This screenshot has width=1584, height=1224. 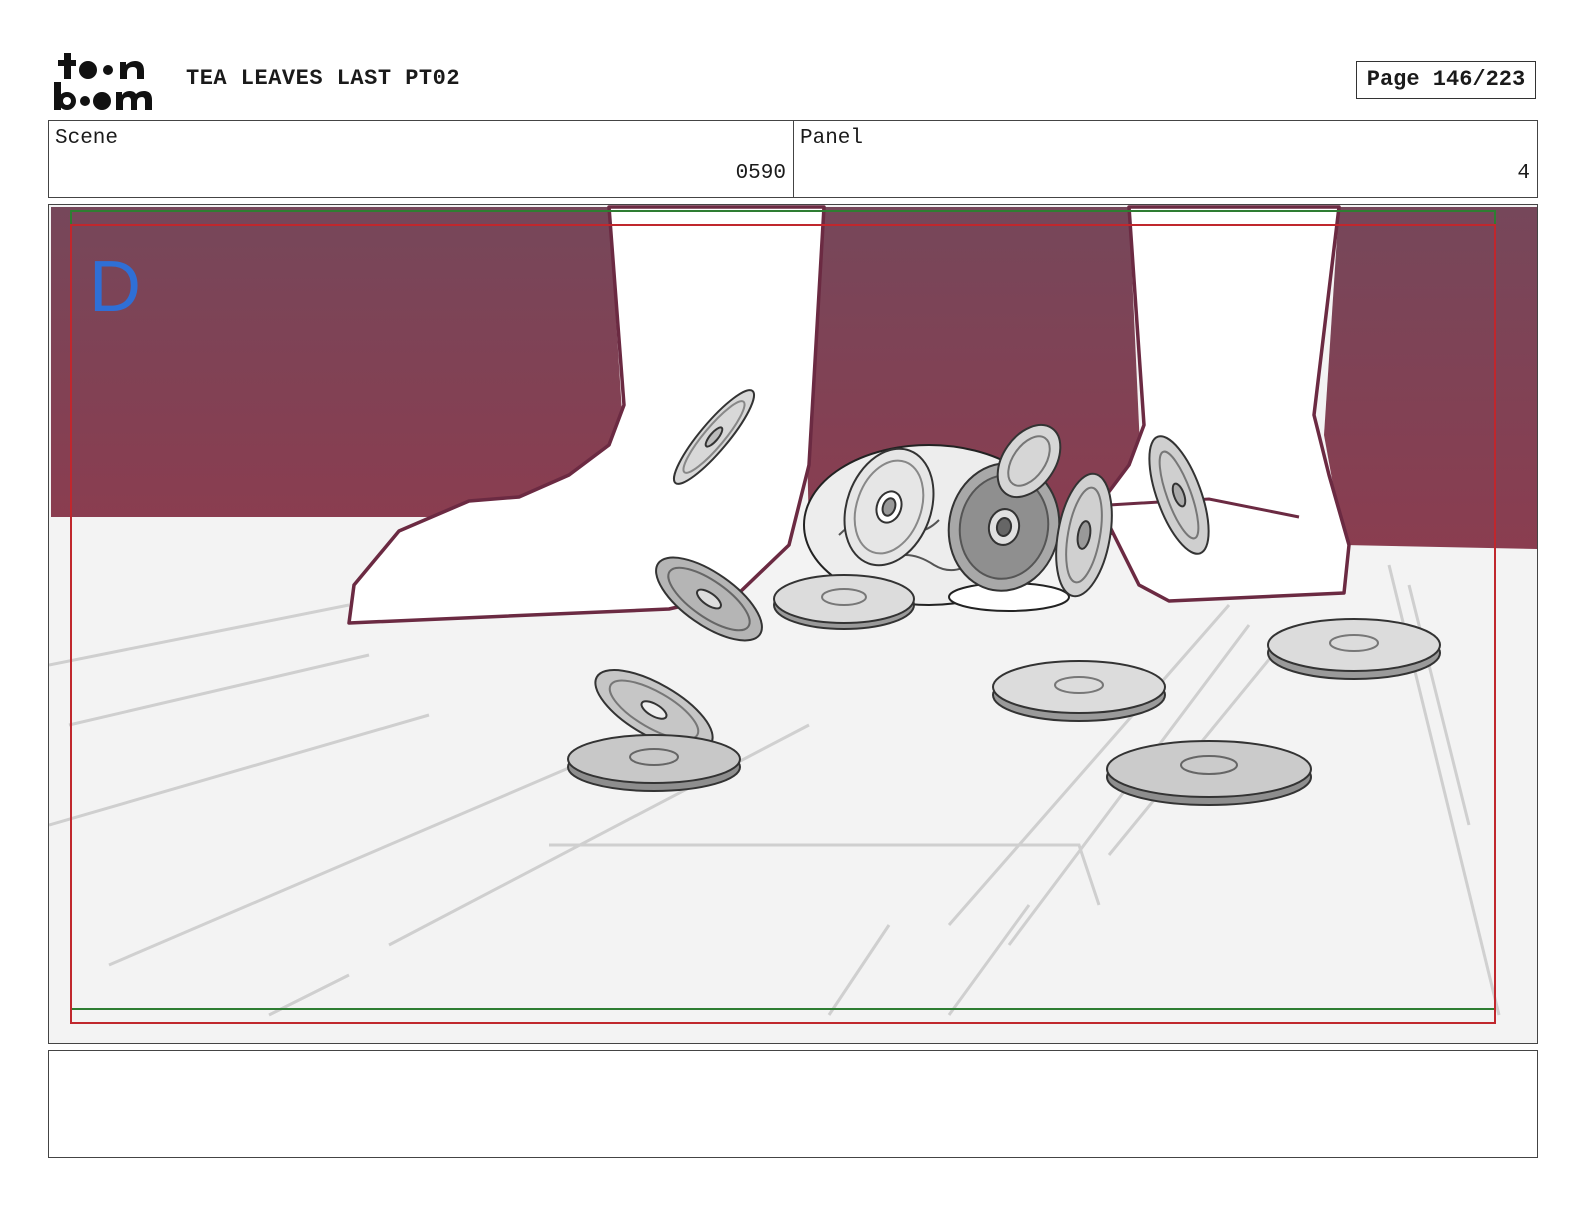 What do you see at coordinates (323, 78) in the screenshot?
I see `project-title: TEA LEAVES LAST PT02` at bounding box center [323, 78].